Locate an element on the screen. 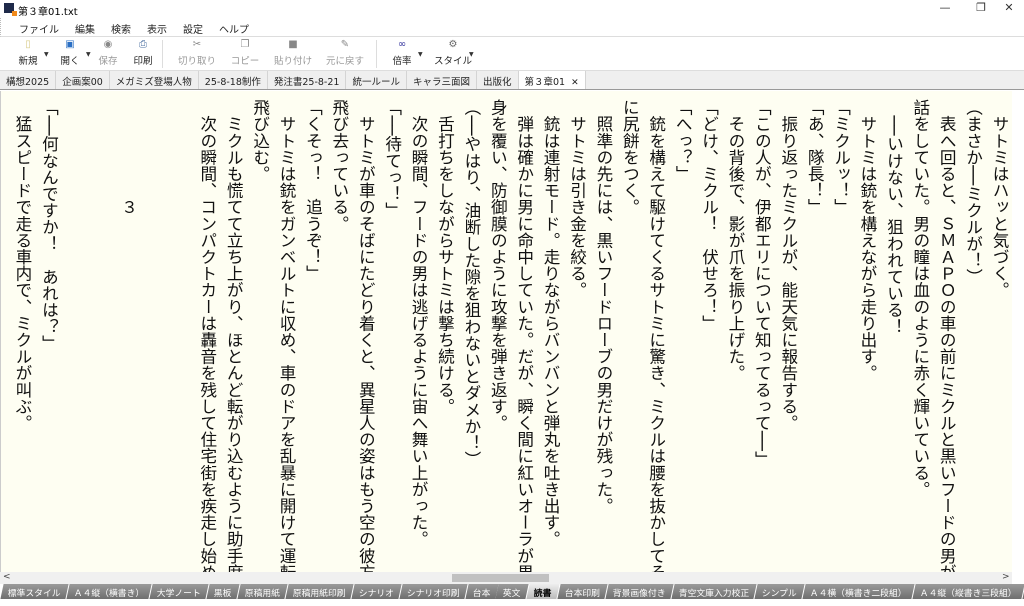 The width and height of the screenshot is (1024, 606). text-line: 「どけ、ミクル！ 伏せろ！」 is located at coordinates (709, 215).